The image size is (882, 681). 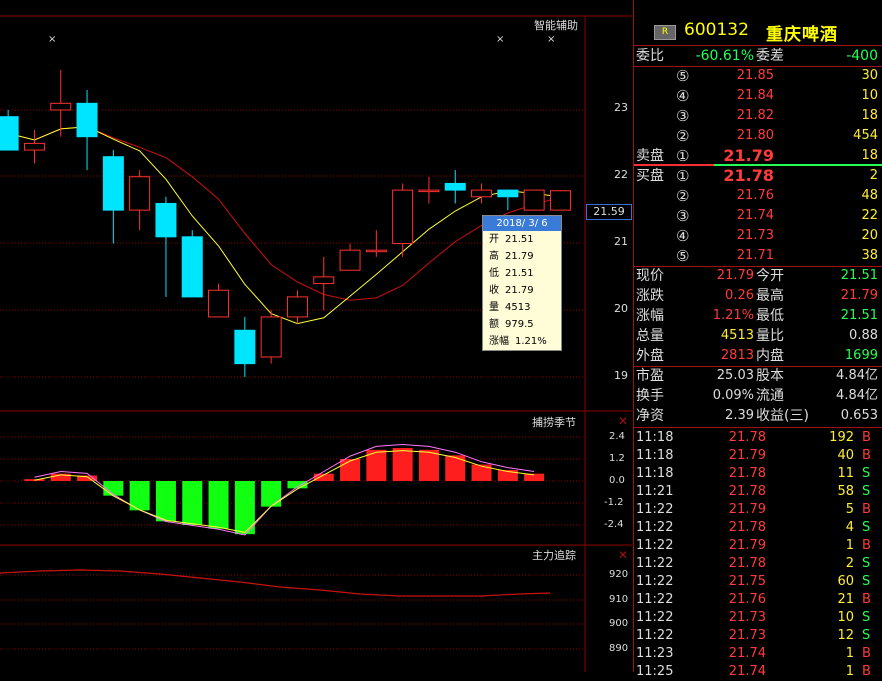 I want to click on stat-row: 现价 21.79 今开 21.51, so click(x=757, y=276).